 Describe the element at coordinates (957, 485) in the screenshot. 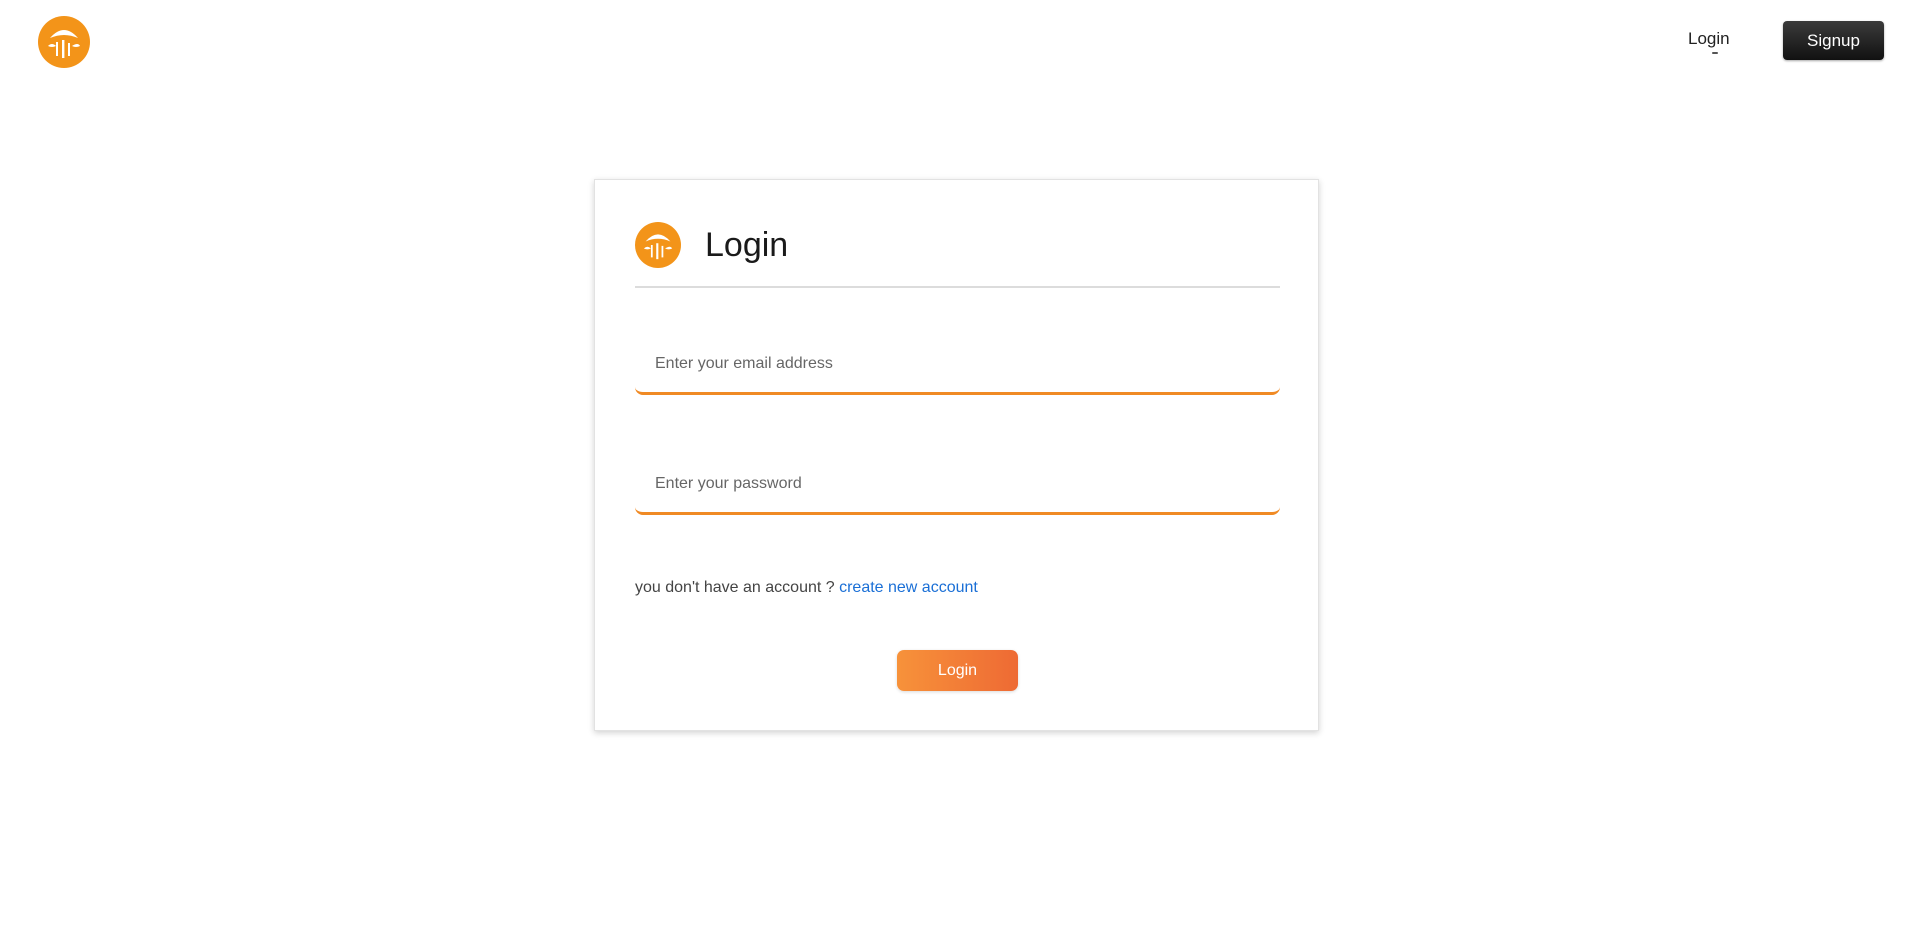

I see `password-field` at that location.